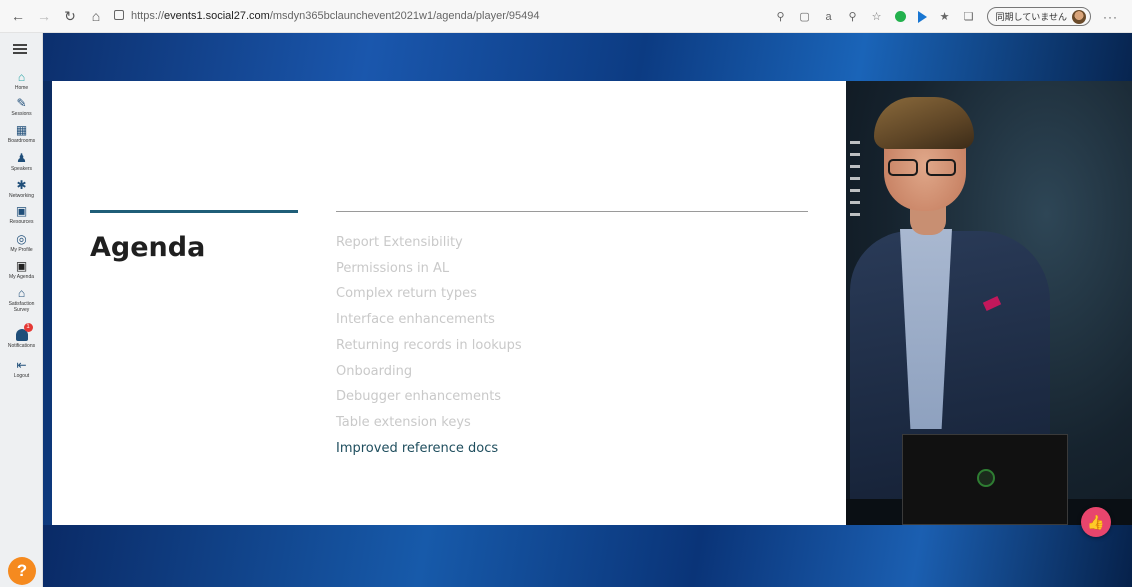  I want to click on speaker-glasses, so click(924, 168).